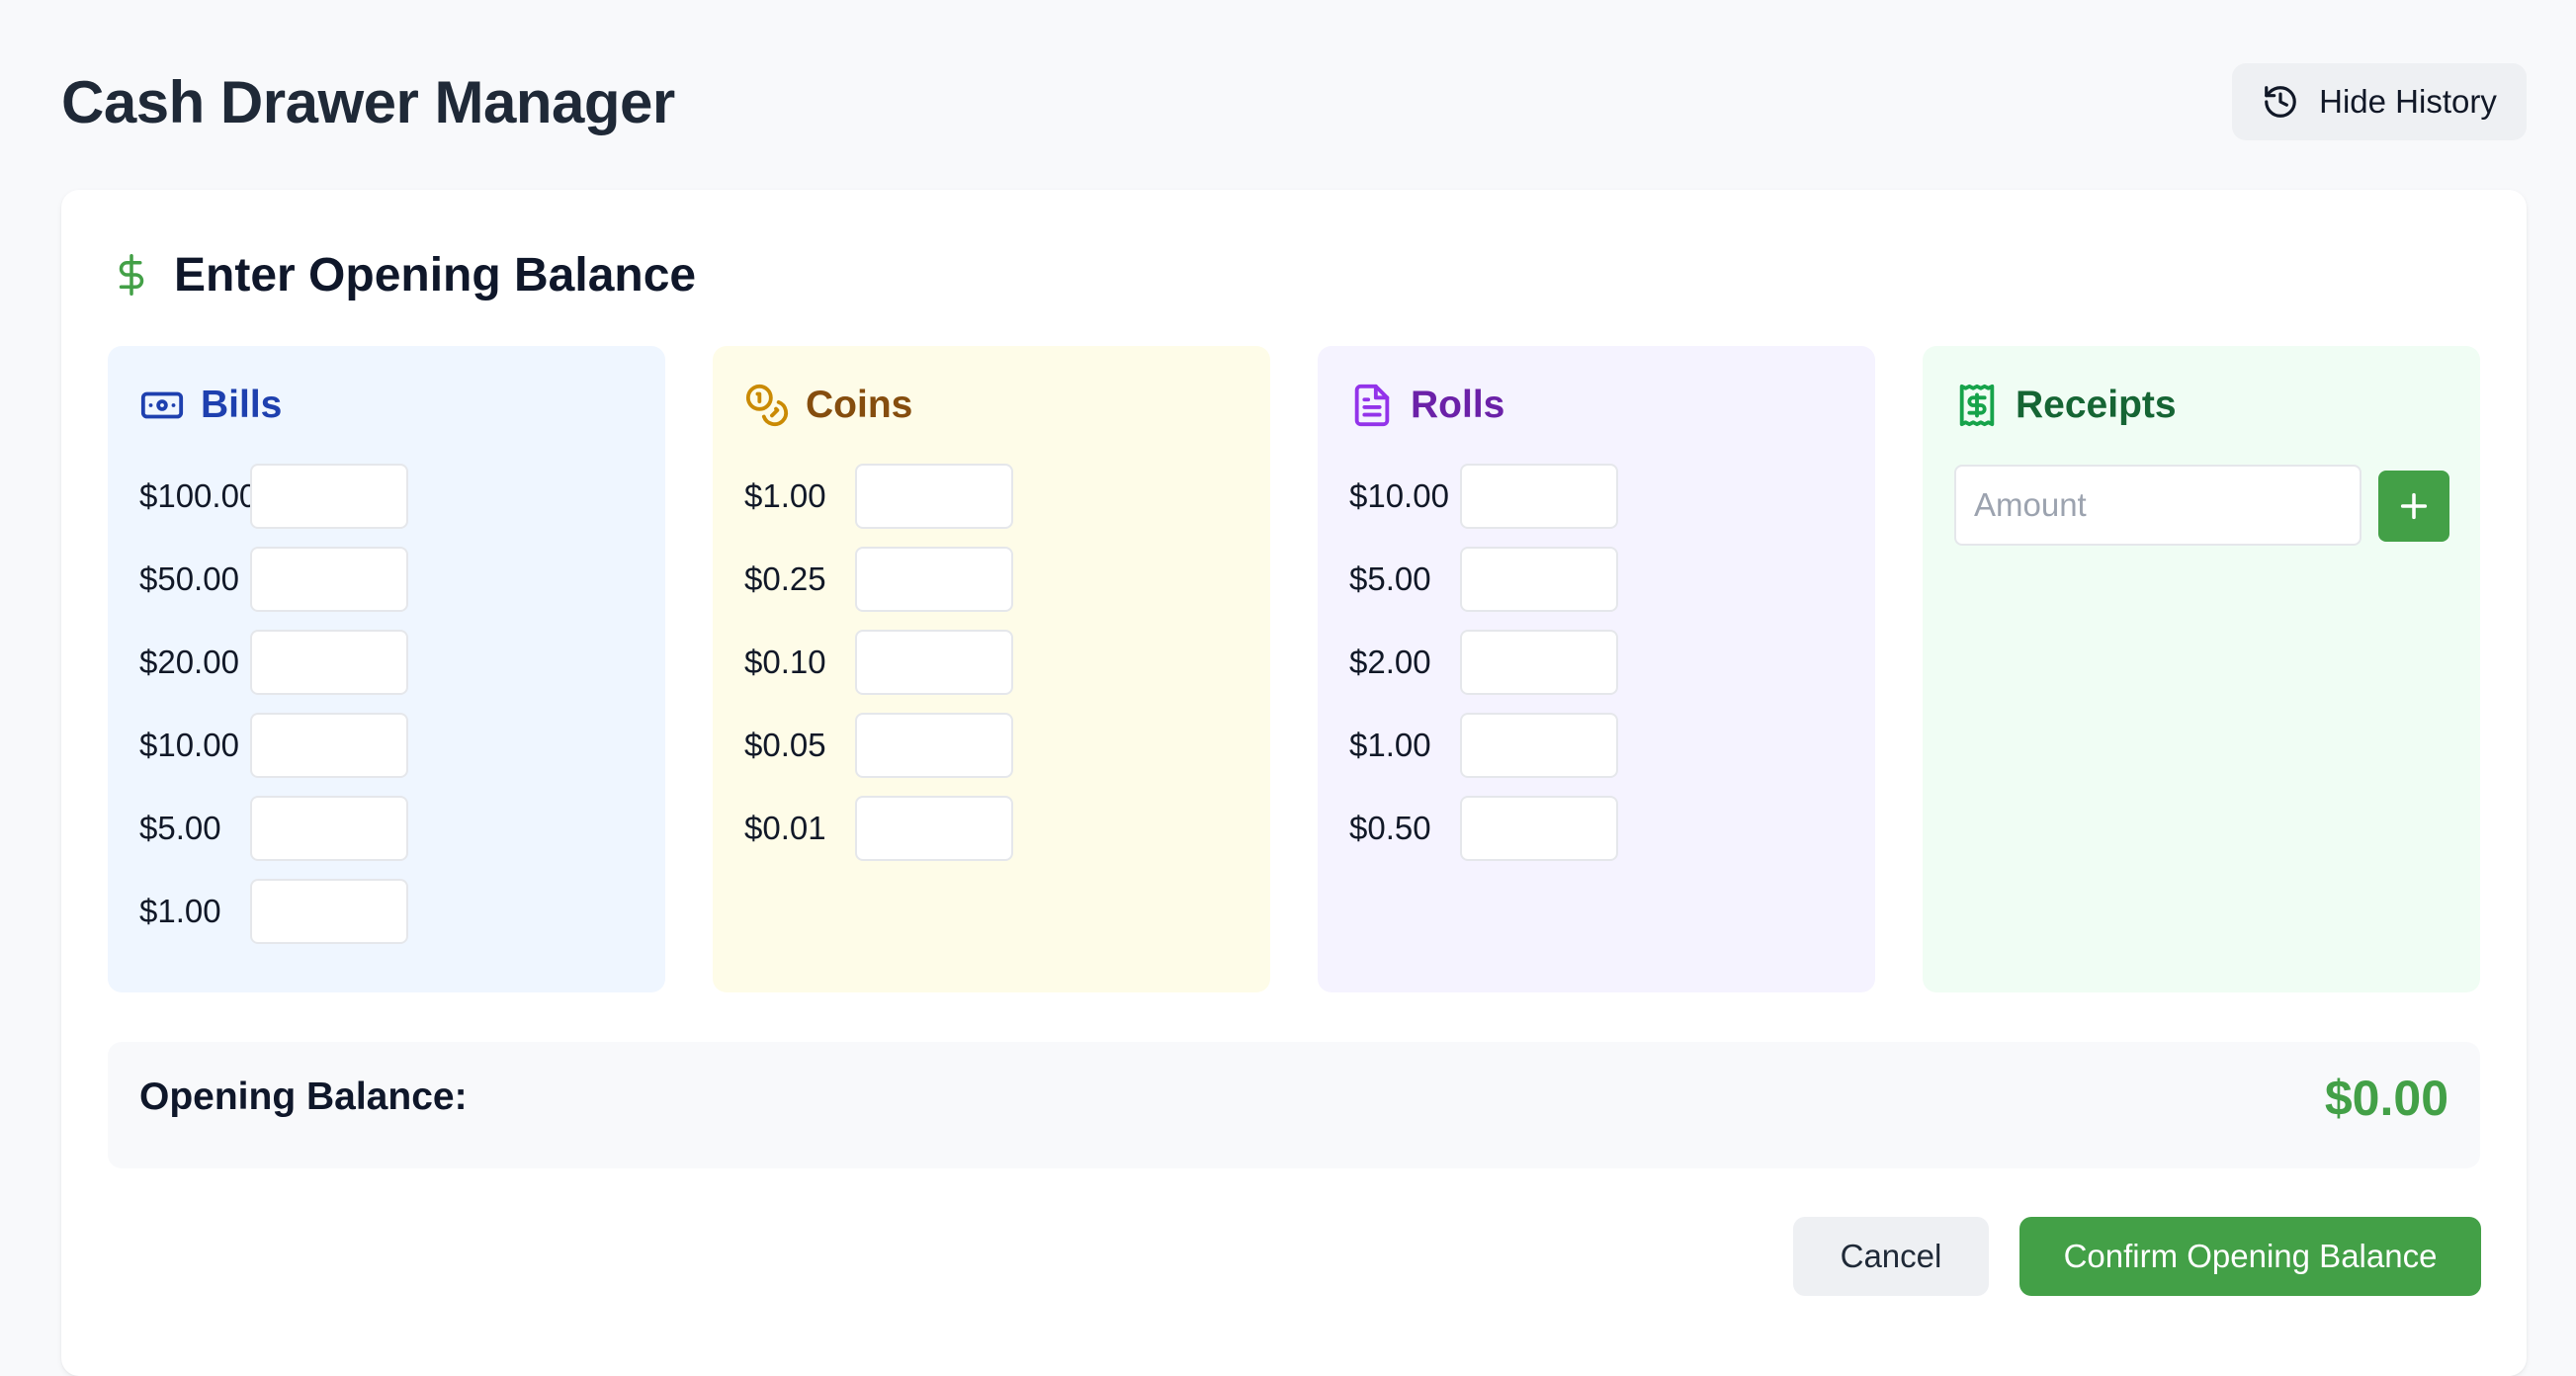 The image size is (2576, 1376). Describe the element at coordinates (303, 1096) in the screenshot. I see `opening-balance-label: Opening Balance:` at that location.